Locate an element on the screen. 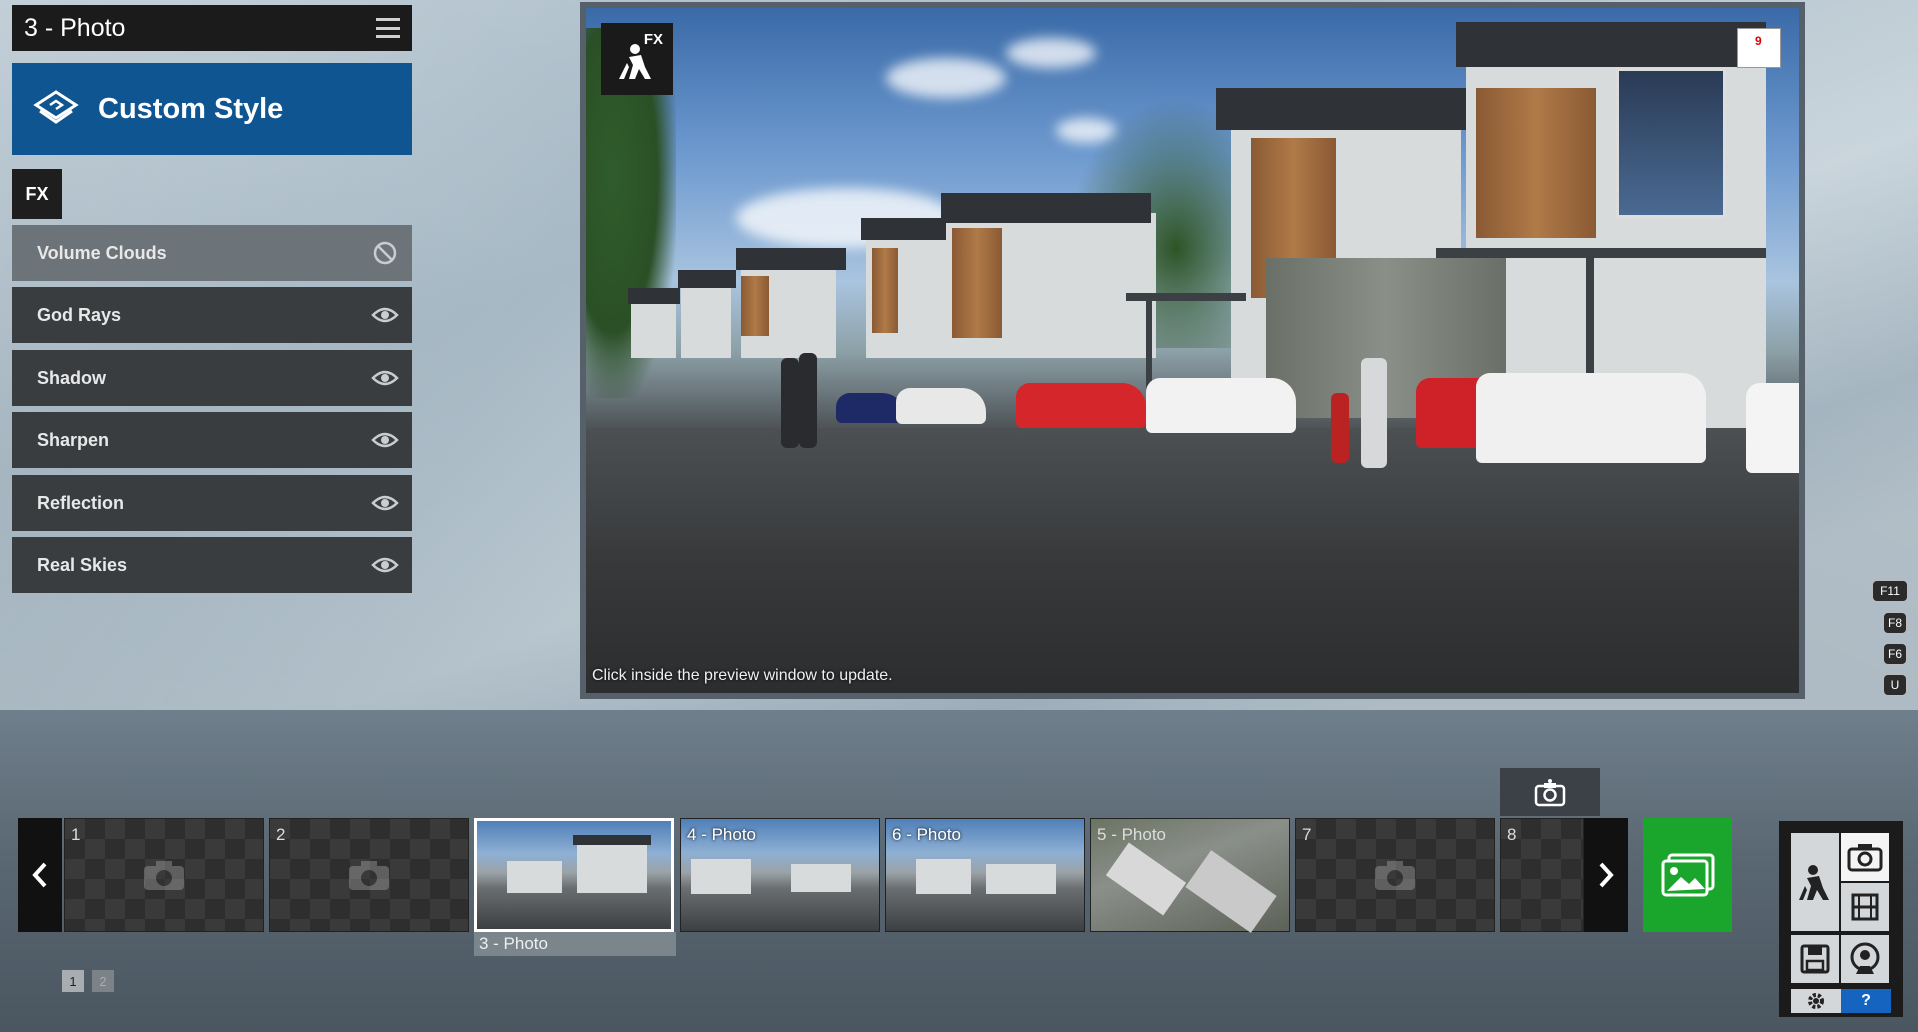 Image resolution: width=1918 pixels, height=1032 pixels. selected-thumbnail-caption: 3 - Photo is located at coordinates (575, 944).